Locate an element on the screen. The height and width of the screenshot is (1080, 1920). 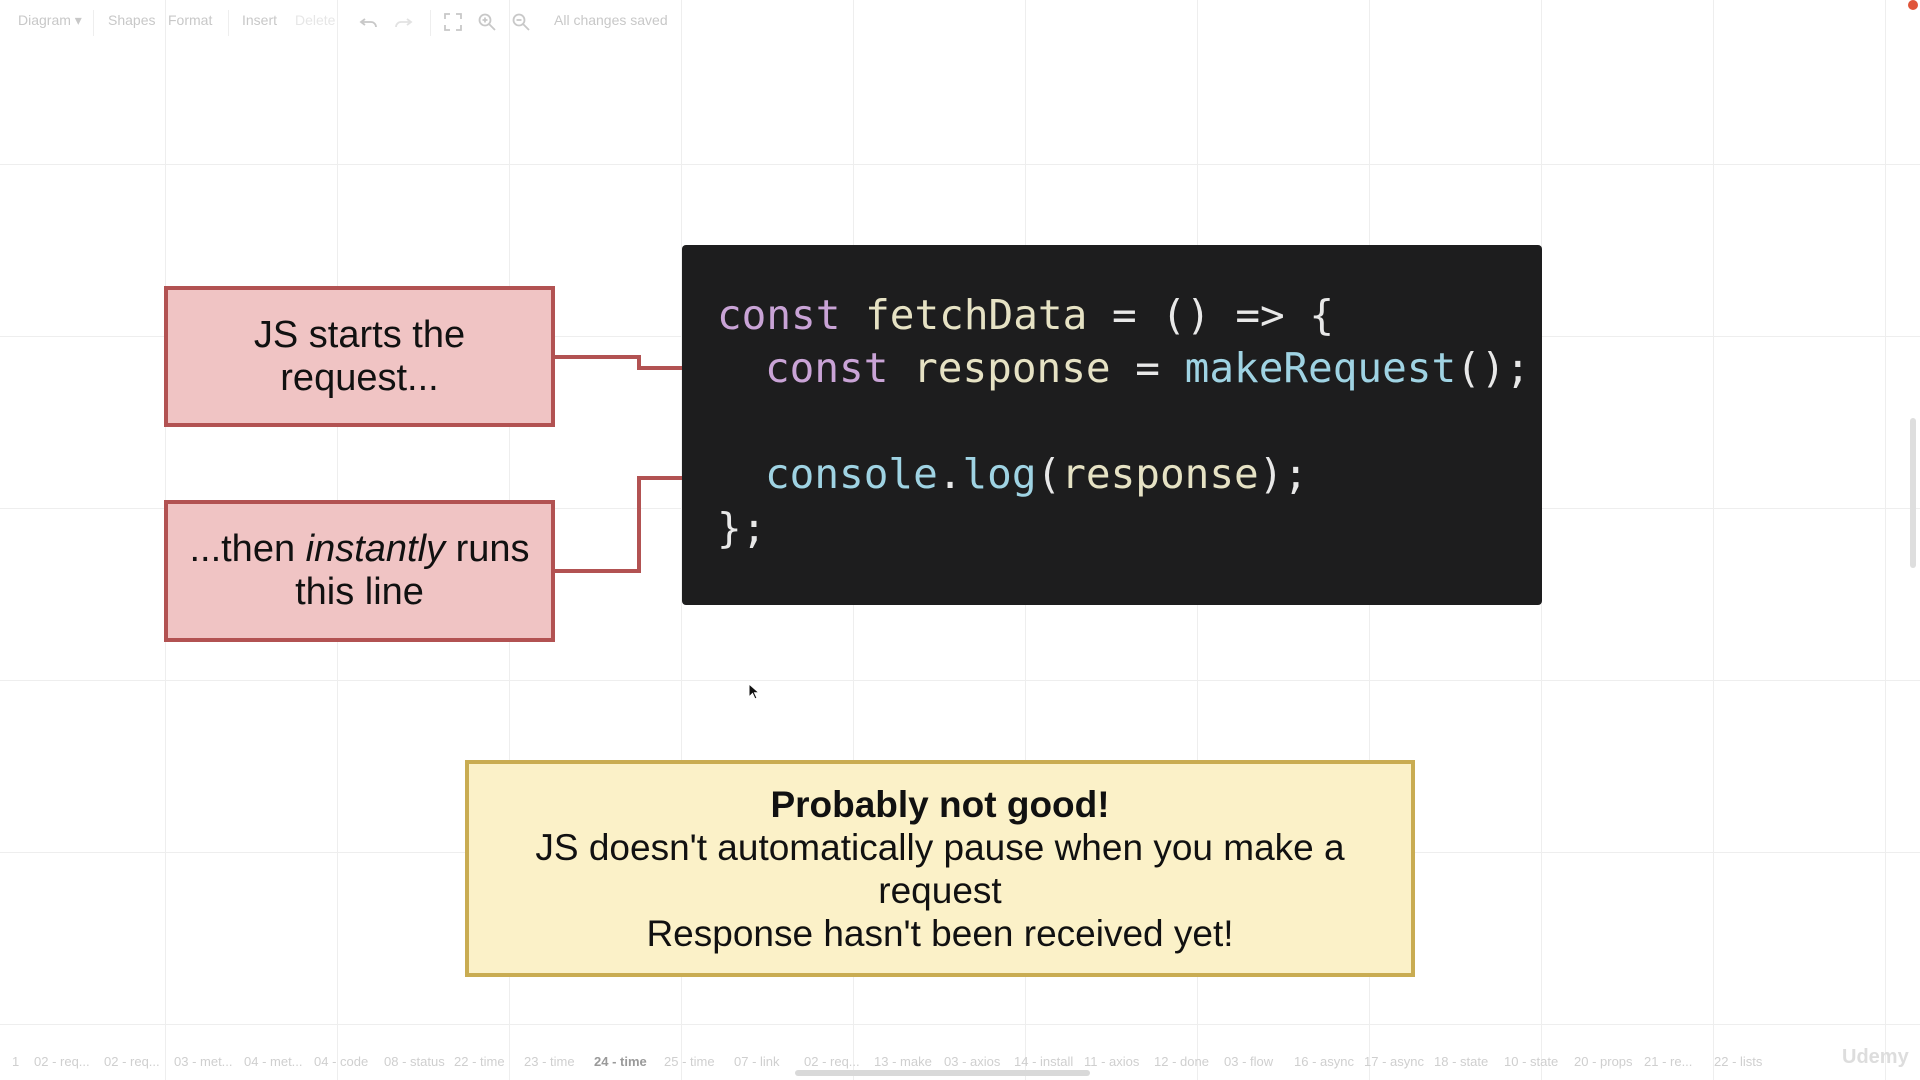
chevron-down-icon: ▾ is located at coordinates (78, 20).